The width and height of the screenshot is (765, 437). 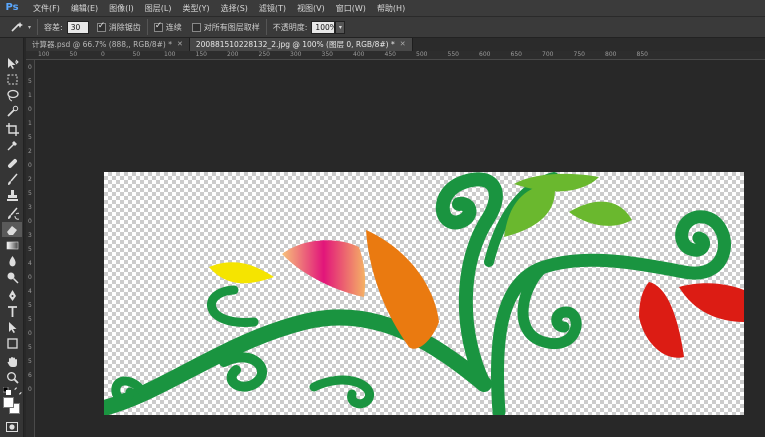 What do you see at coordinates (548, 54) in the screenshot?
I see `ruler-tick-label: 700` at bounding box center [548, 54].